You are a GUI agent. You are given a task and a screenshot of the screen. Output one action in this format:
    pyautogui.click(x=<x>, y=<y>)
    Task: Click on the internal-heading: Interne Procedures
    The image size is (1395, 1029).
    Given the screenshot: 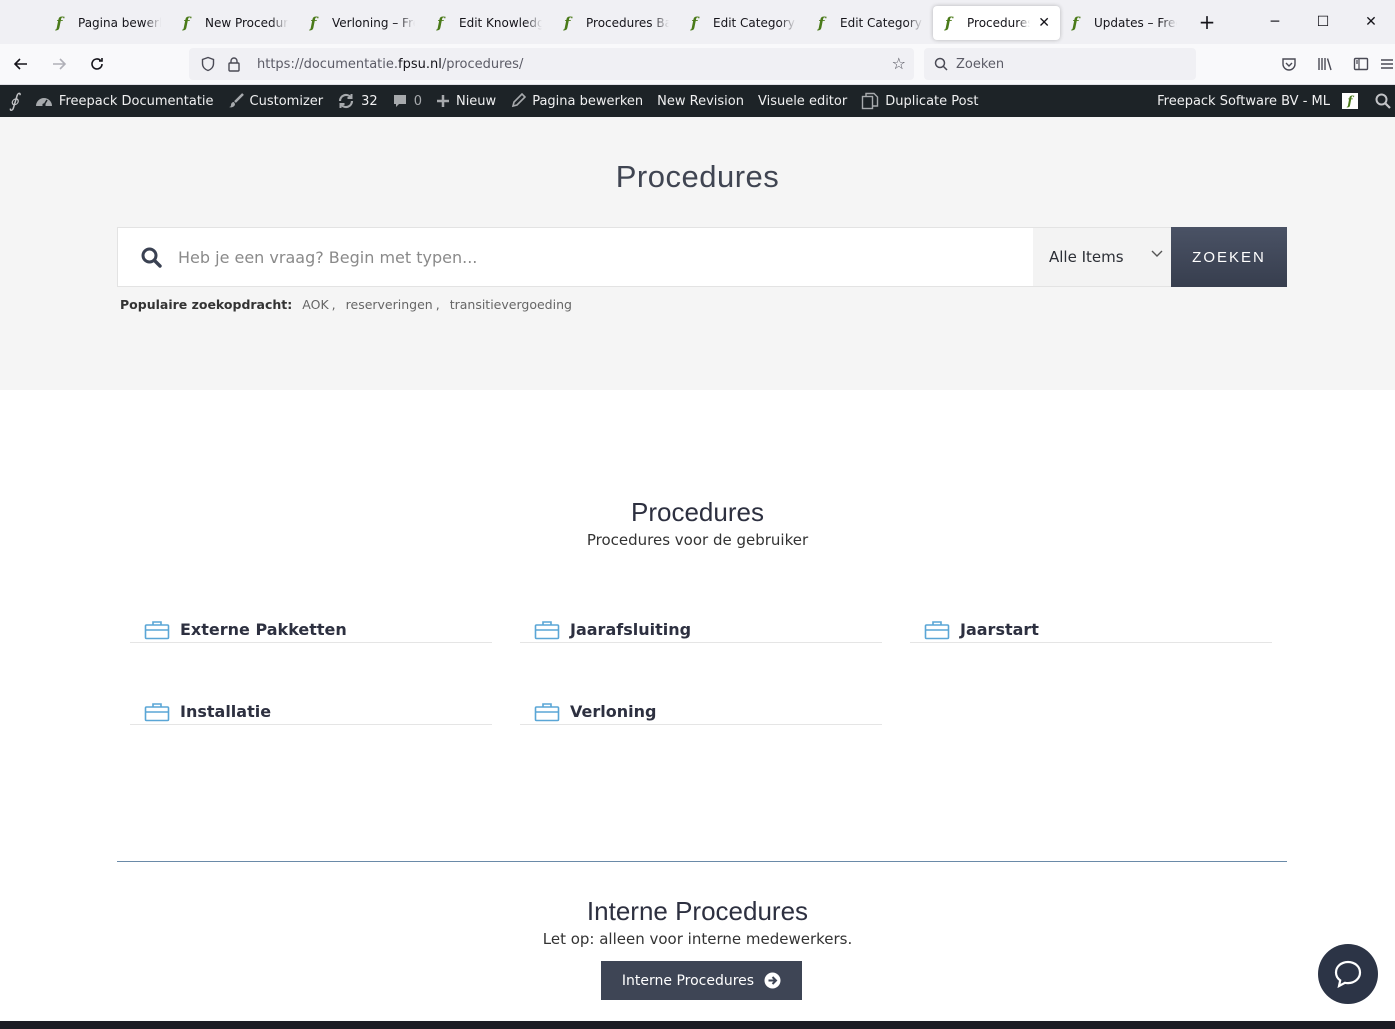 What is the action you would take?
    pyautogui.click(x=697, y=911)
    